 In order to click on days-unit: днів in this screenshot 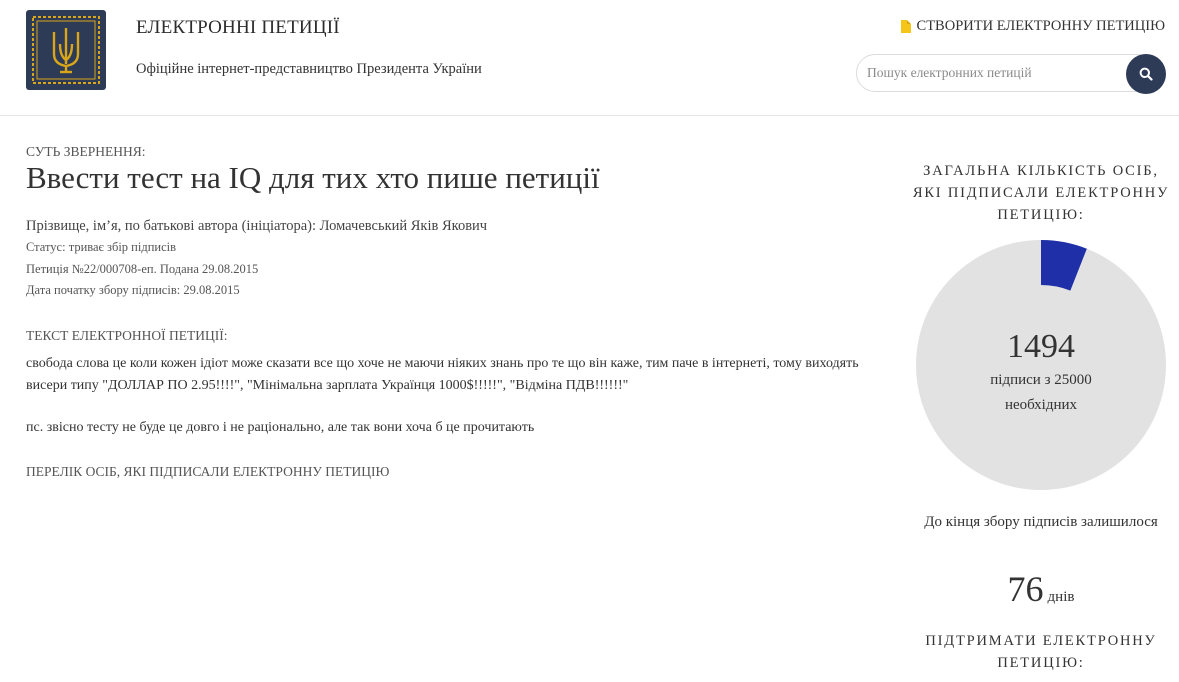, I will do `click(1061, 597)`.